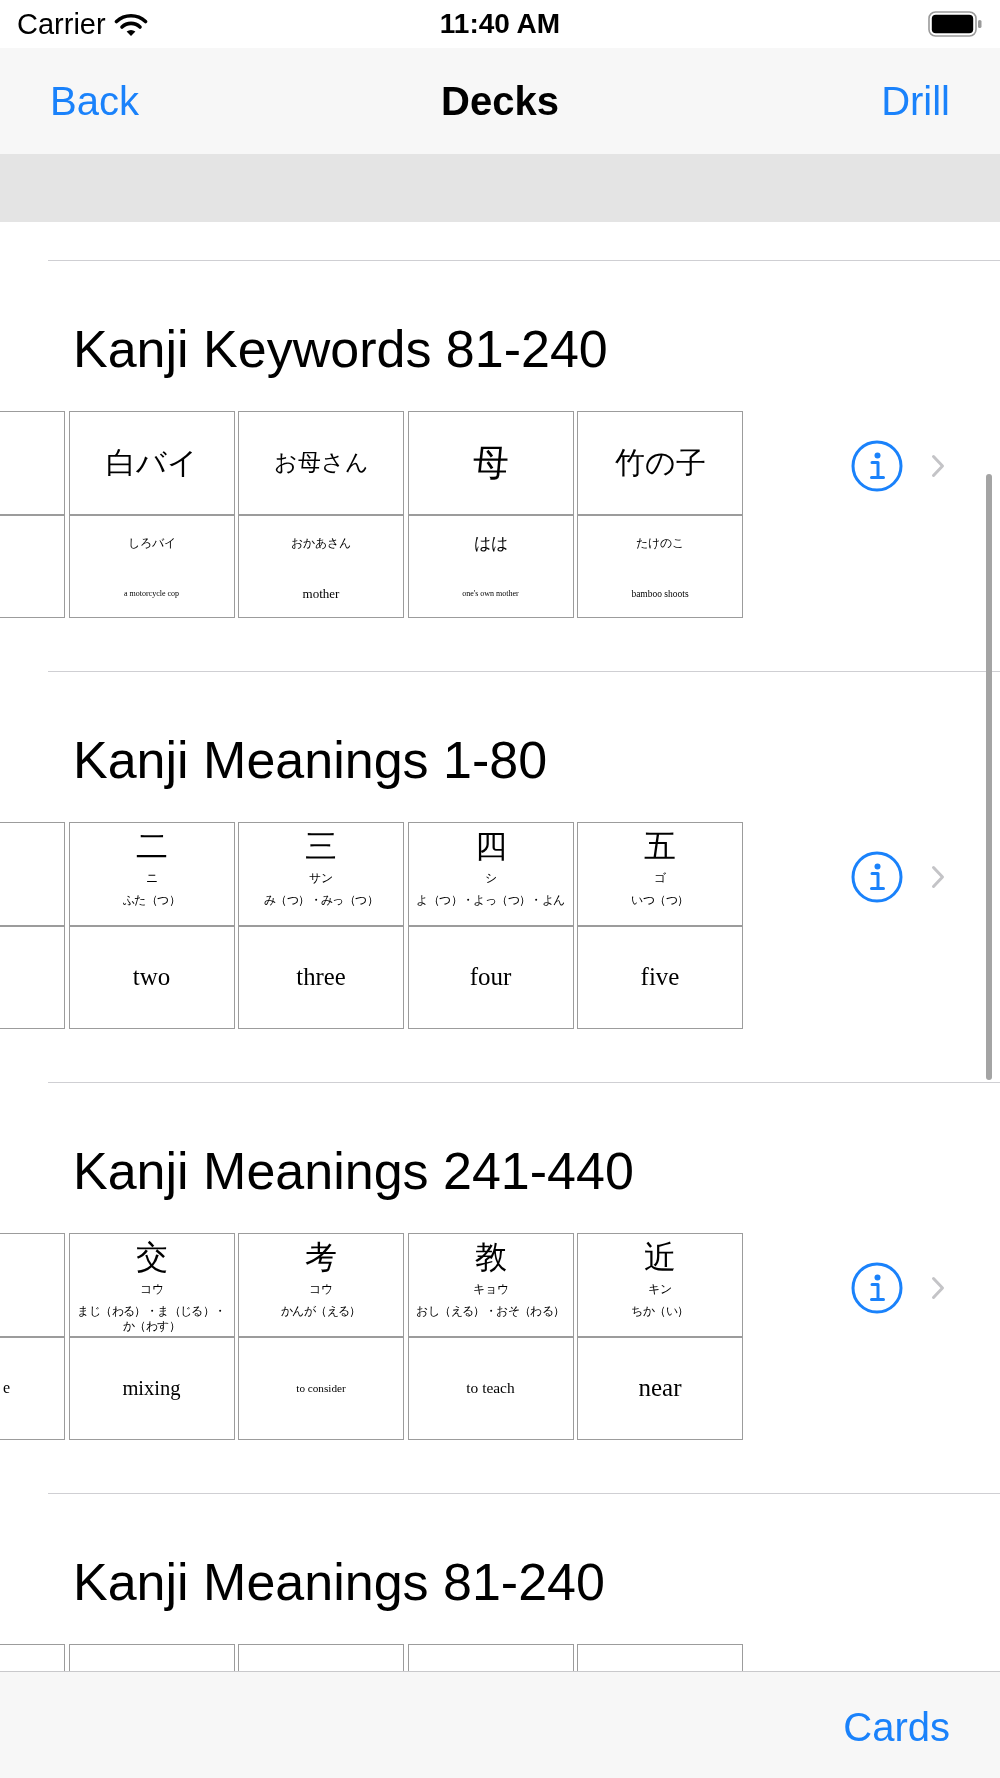  Describe the element at coordinates (321, 878) in the screenshot. I see `reading-text: サン` at that location.